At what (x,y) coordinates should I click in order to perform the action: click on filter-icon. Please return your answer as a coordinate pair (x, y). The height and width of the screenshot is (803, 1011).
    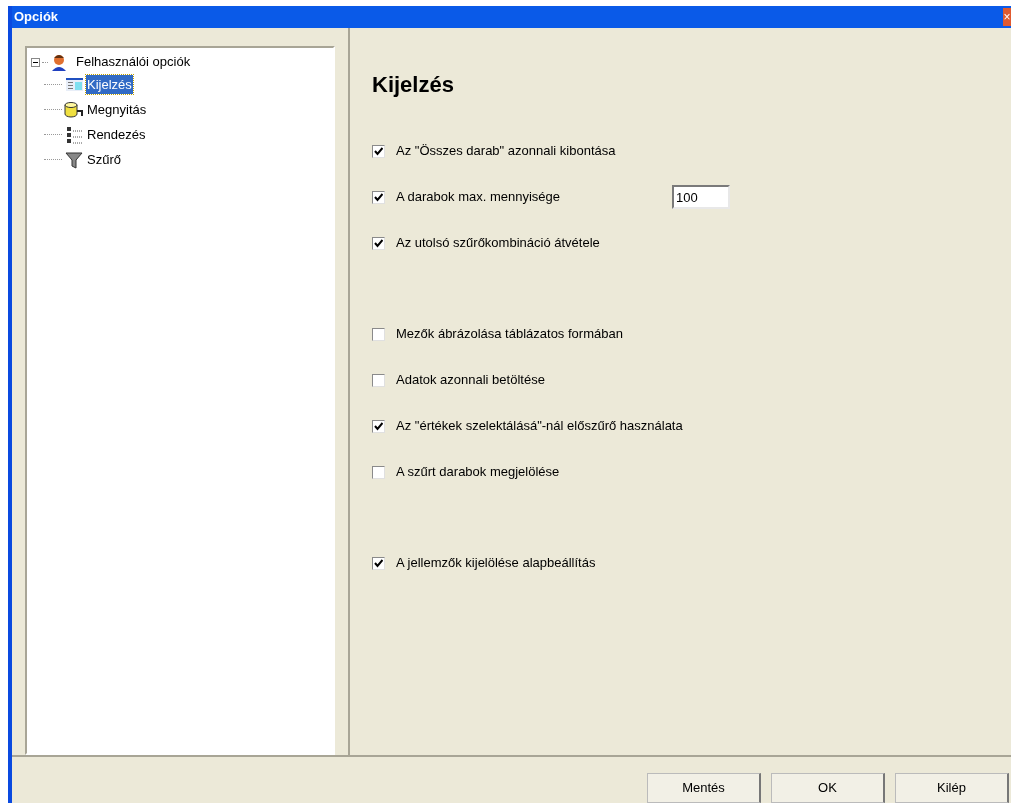
    Looking at the image, I should click on (74, 159).